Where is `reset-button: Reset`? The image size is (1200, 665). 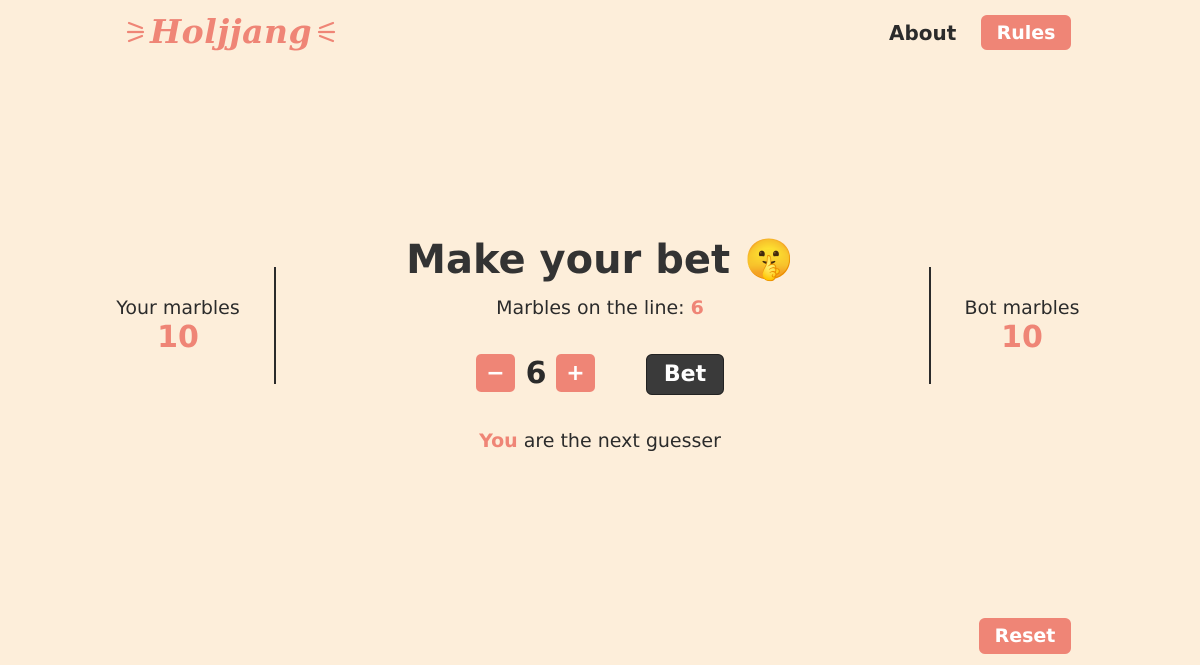
reset-button: Reset is located at coordinates (1025, 636).